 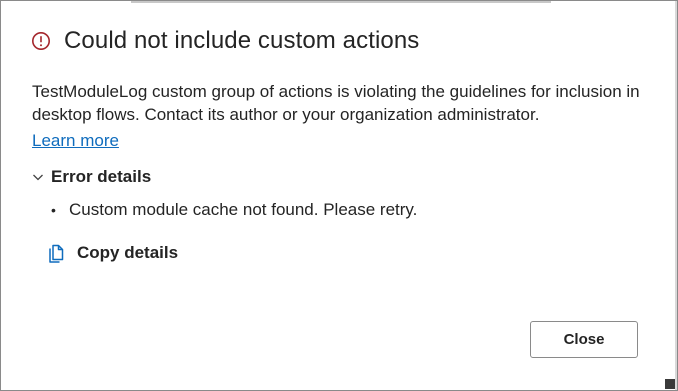 I want to click on copy-details-button: Copy details, so click(x=112, y=253).